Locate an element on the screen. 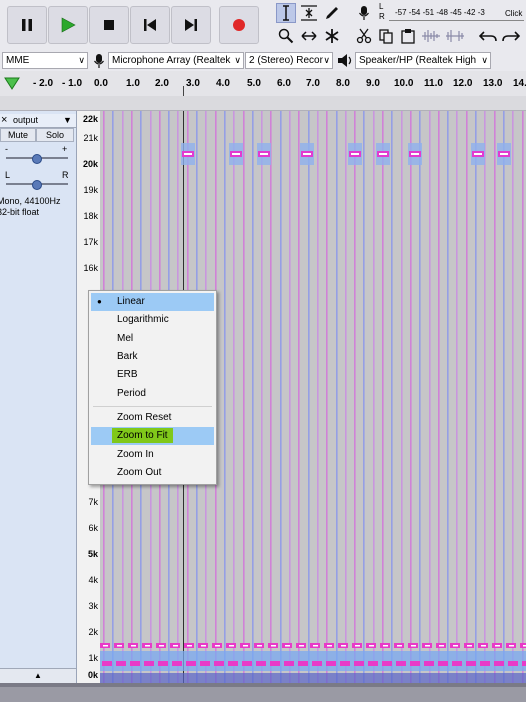 The image size is (526, 702). transport-toolbar: L R -57 -54 -51 -48 -45 -42 -3 Click is located at coordinates (263, 25).